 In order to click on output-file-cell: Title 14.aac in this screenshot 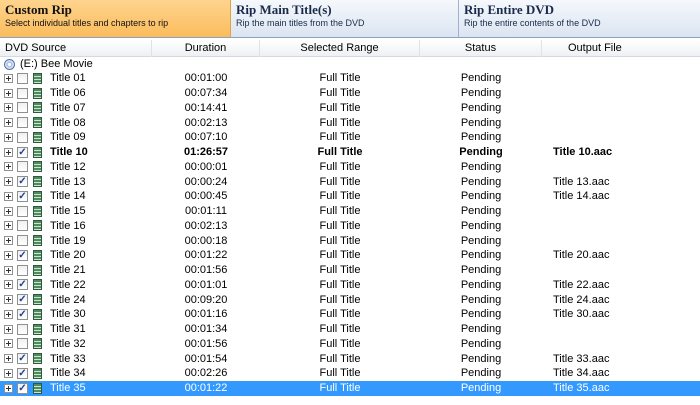, I will do `click(621, 196)`.